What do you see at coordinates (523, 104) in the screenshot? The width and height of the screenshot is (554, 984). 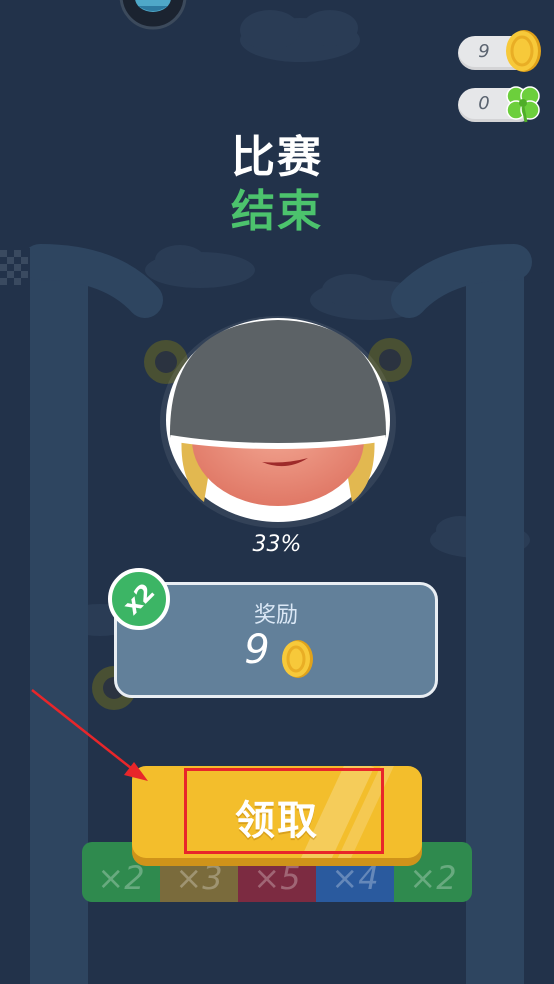 I see `clover-icon` at bounding box center [523, 104].